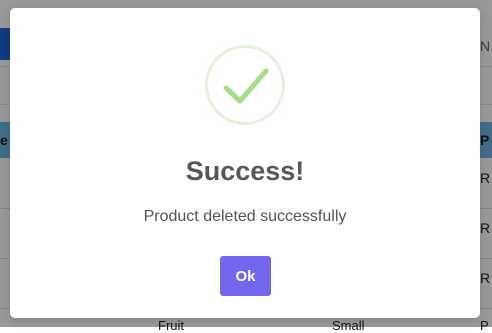 This screenshot has height=333, width=492. Describe the element at coordinates (245, 276) in the screenshot. I see `ok-button: Ok` at that location.